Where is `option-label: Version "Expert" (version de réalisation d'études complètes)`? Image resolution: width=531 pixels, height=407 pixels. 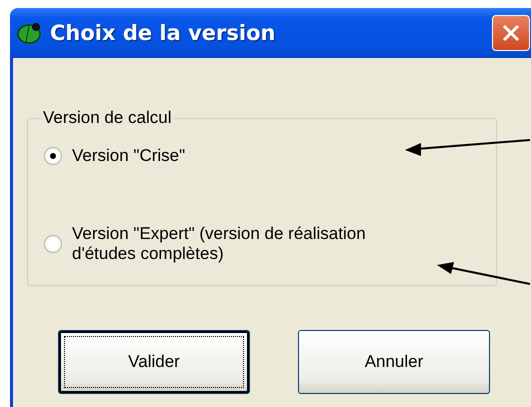
option-label: Version "Expert" (version de réalisation d'études complètes) is located at coordinates (219, 244).